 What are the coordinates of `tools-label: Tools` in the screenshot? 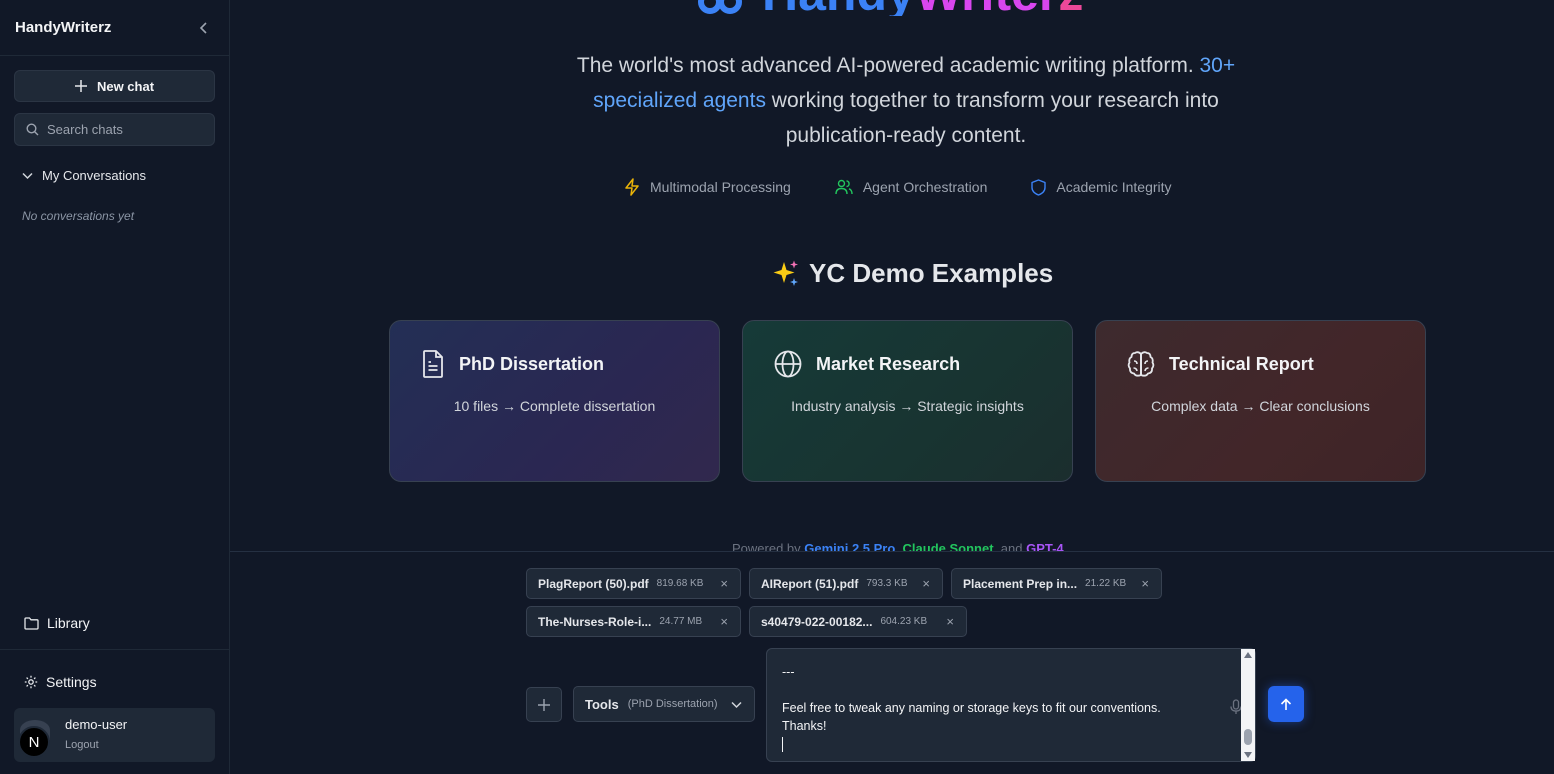 It's located at (602, 704).